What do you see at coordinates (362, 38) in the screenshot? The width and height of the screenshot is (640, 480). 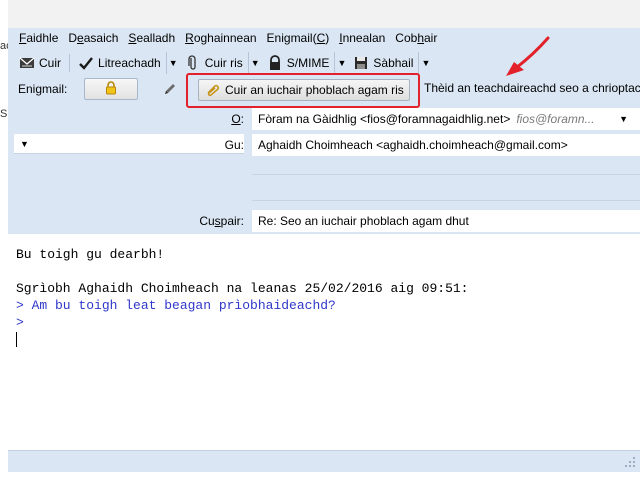 I see `menu-tools: Innealan` at bounding box center [362, 38].